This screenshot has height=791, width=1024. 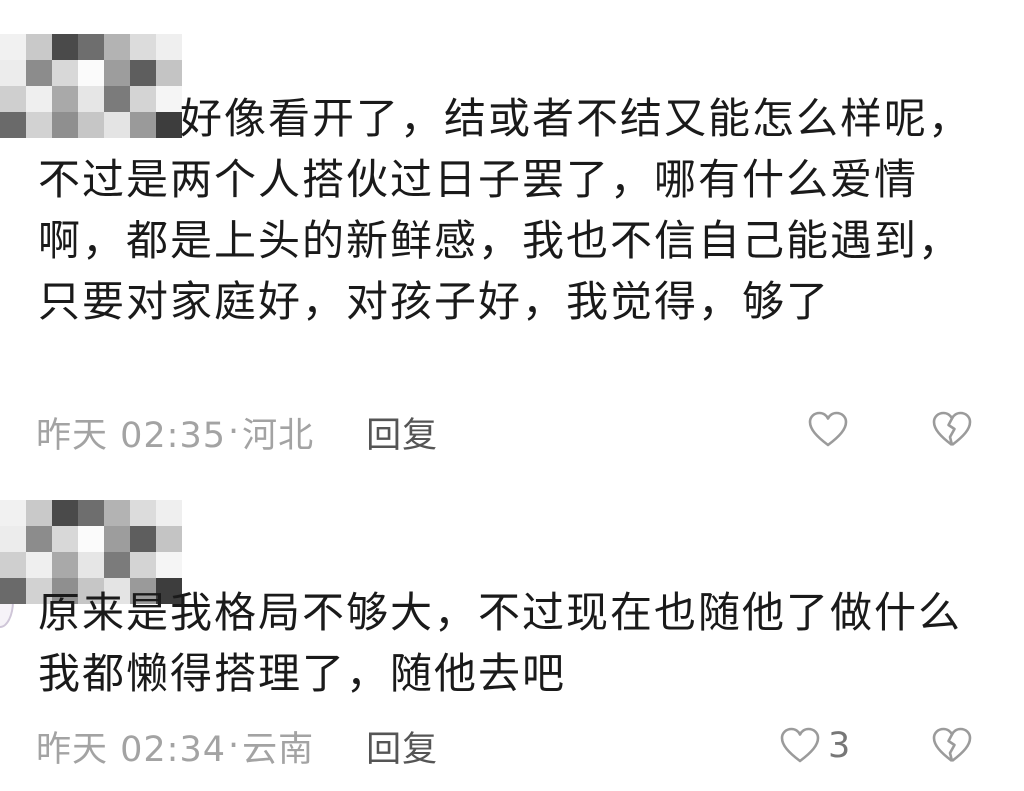 I want to click on like-button: 3, so click(x=814, y=746).